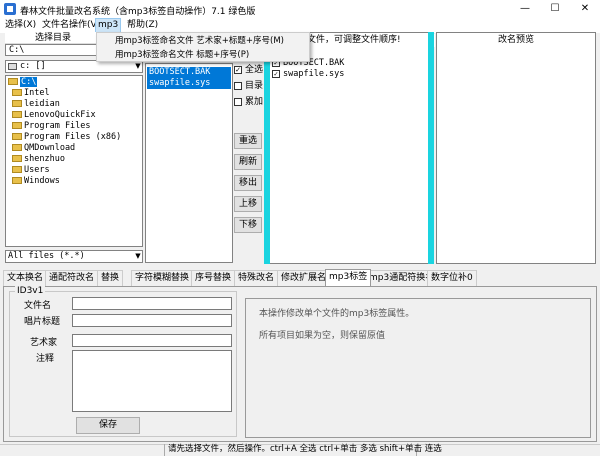  What do you see at coordinates (13, 81) in the screenshot?
I see `folder-open-icon` at bounding box center [13, 81].